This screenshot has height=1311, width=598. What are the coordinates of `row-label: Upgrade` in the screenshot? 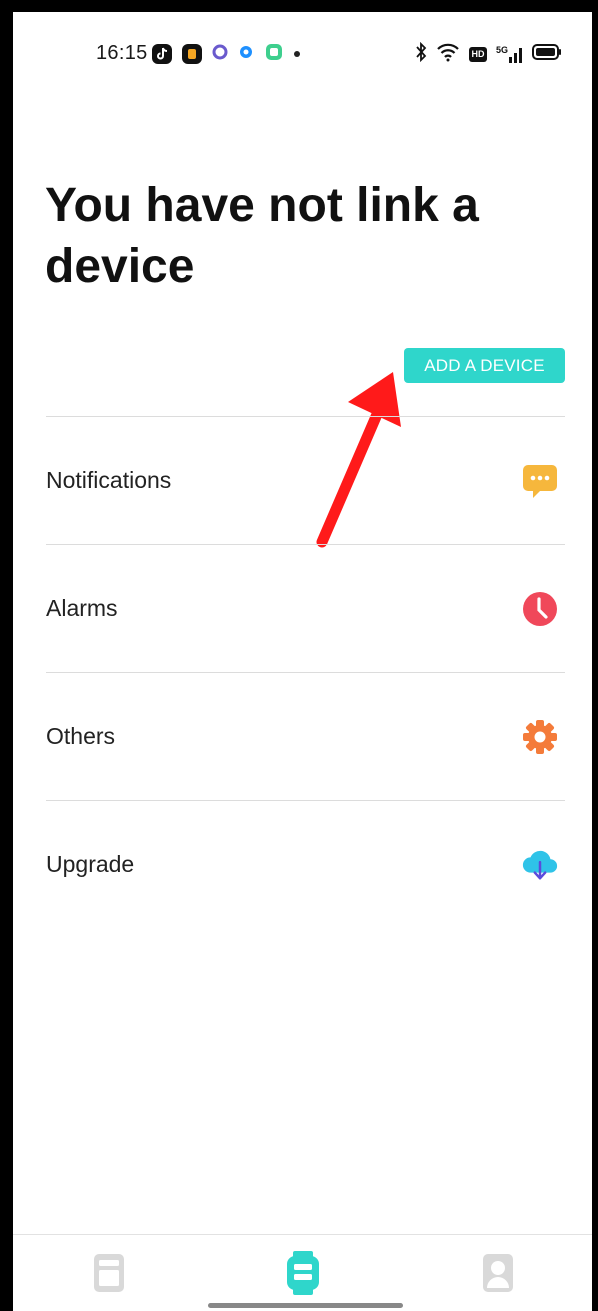 It's located at (90, 864).